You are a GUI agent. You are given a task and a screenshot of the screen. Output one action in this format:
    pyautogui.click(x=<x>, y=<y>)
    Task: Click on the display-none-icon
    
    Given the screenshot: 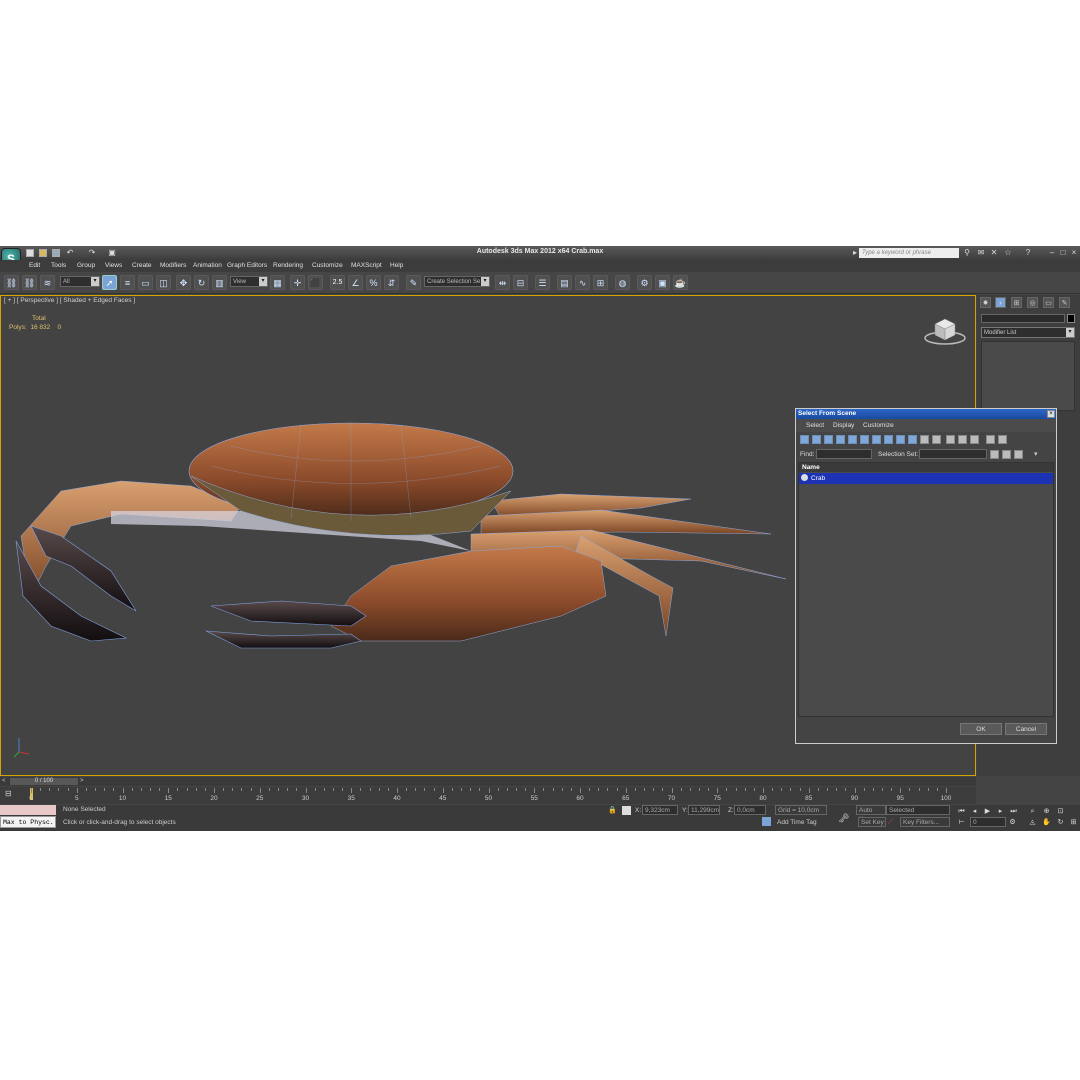 What is the action you would take?
    pyautogui.click(x=962, y=439)
    